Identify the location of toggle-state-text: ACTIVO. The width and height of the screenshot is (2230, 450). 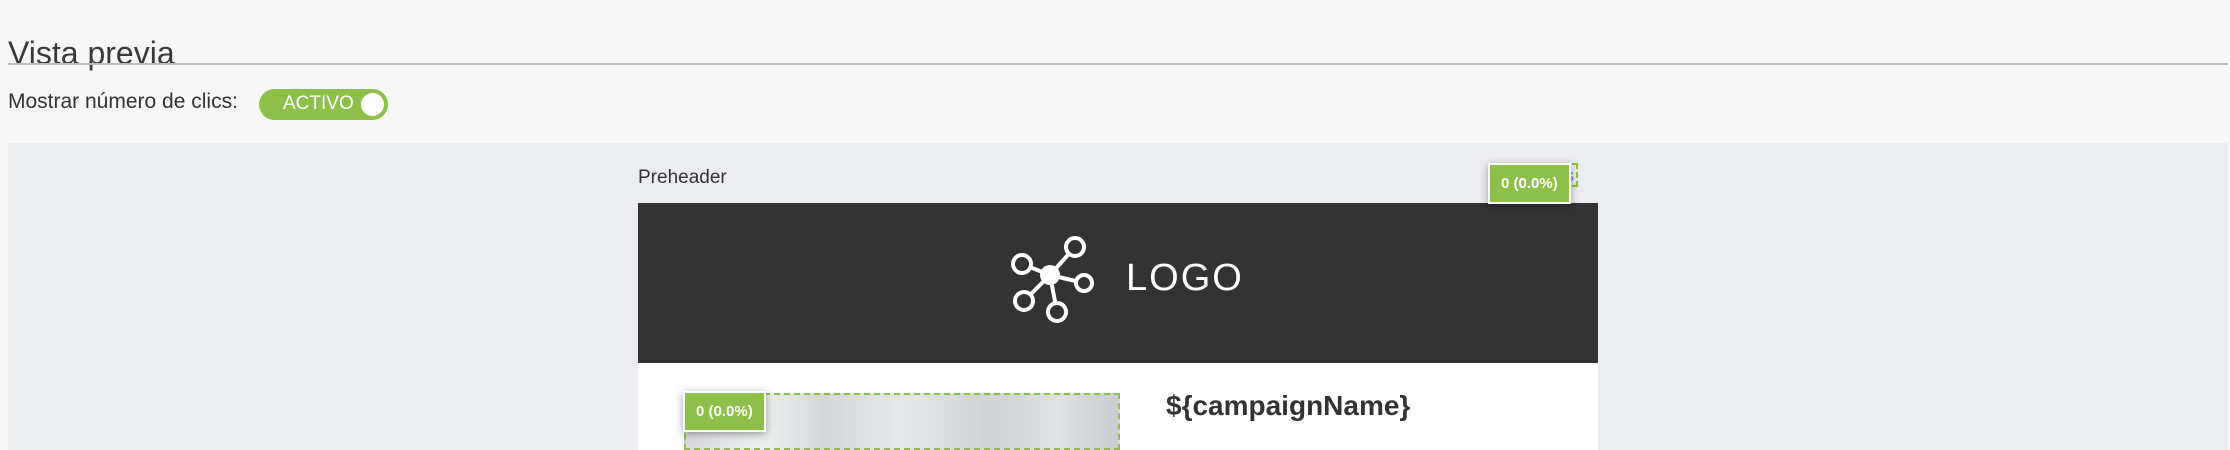
(318, 103).